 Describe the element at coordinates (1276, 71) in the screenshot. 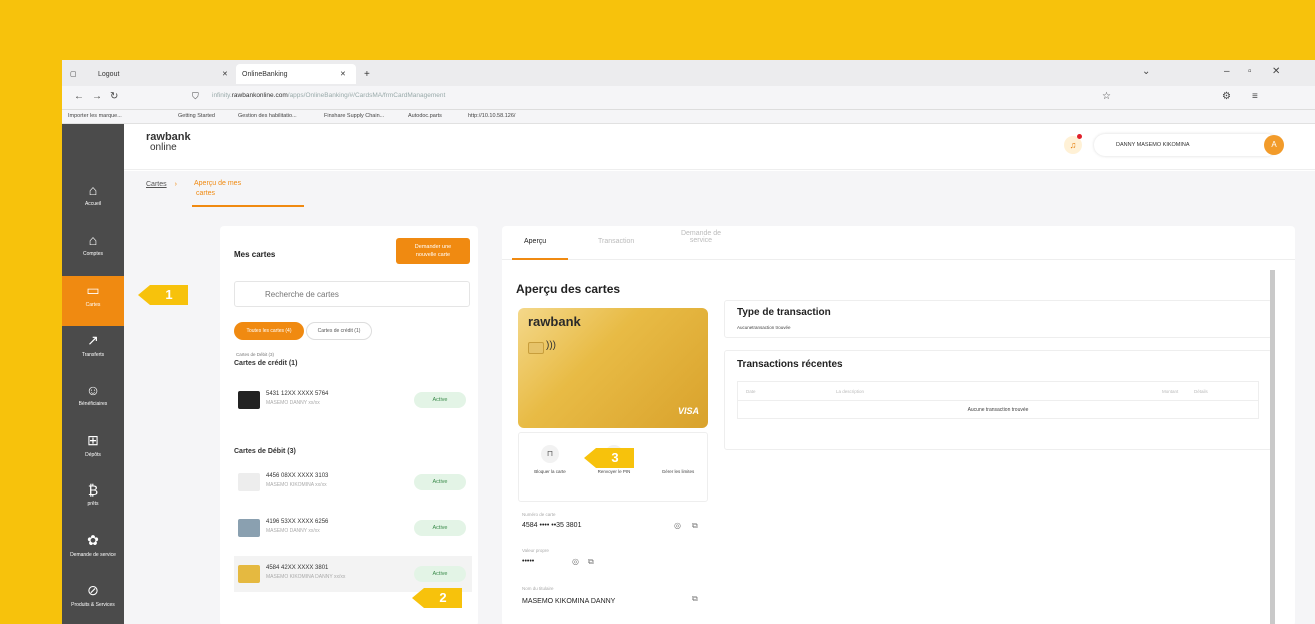

I see `close-window-icon: ✕` at that location.